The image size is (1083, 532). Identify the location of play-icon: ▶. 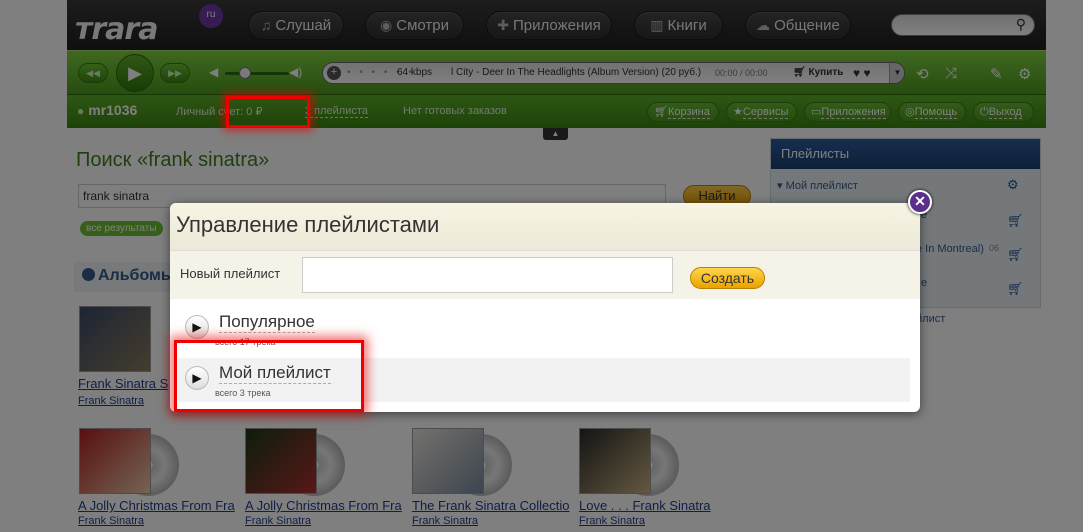
(197, 327).